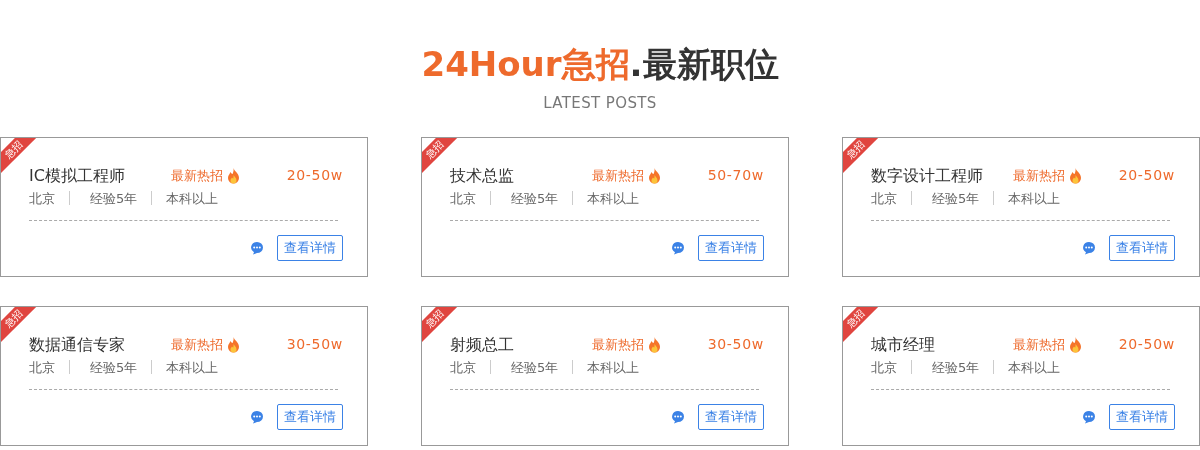  Describe the element at coordinates (903, 344) in the screenshot. I see `job-title: 城市经理` at that location.